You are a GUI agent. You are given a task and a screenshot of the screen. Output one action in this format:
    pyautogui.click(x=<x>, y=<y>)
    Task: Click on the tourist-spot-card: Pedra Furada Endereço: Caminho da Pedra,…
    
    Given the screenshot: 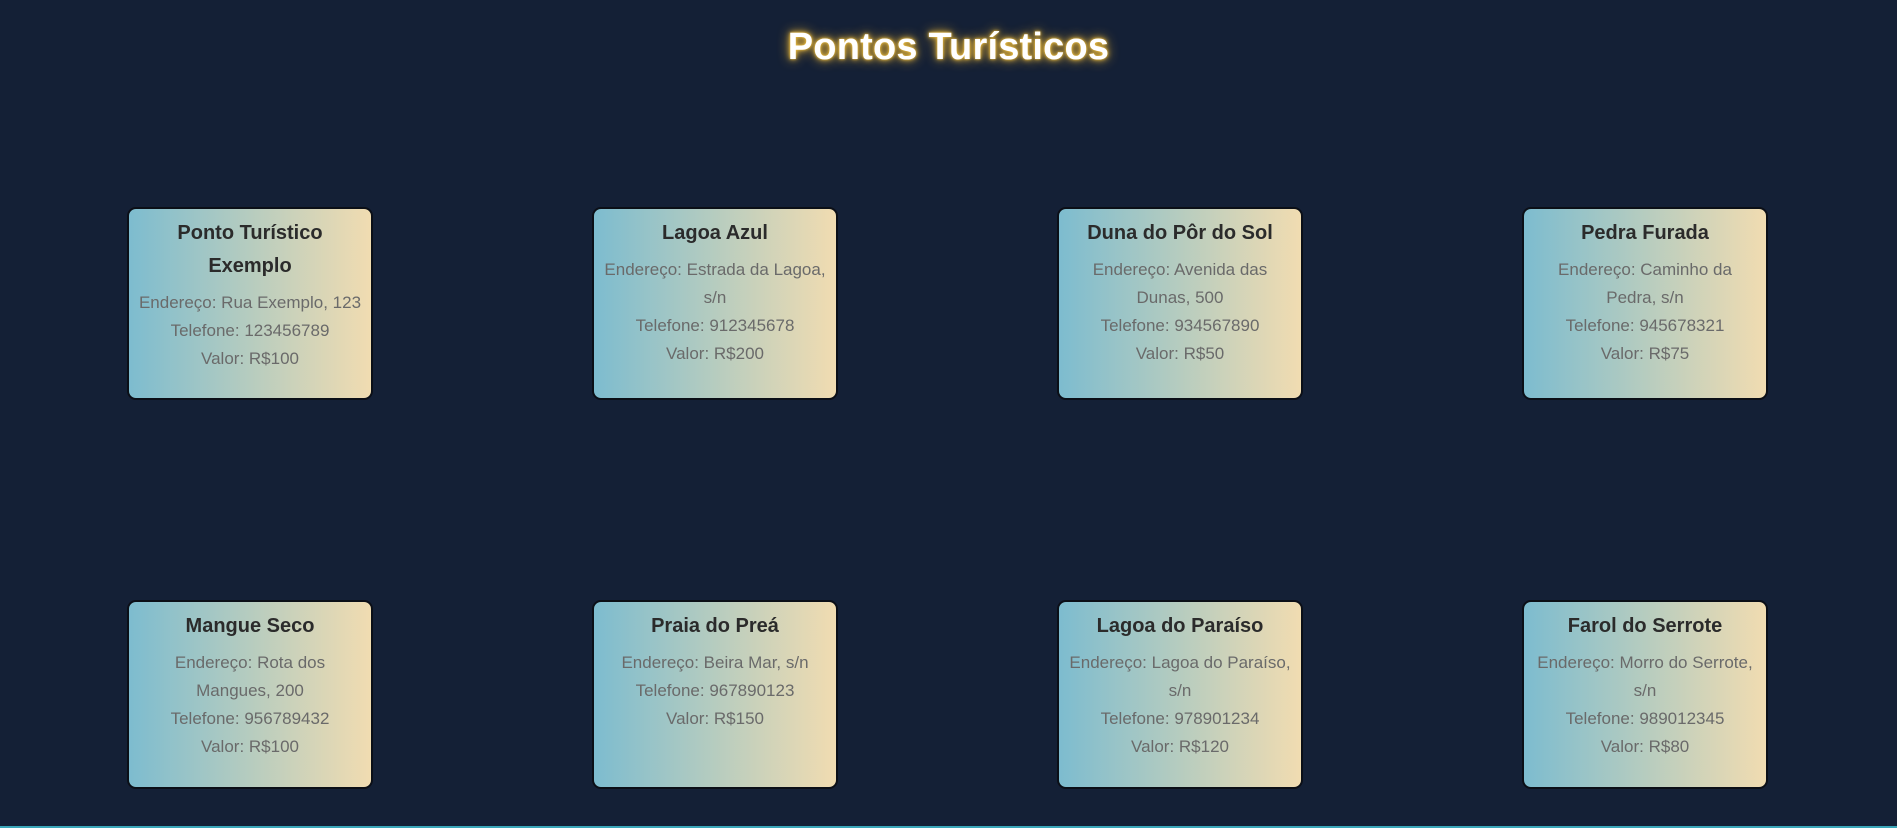 What is the action you would take?
    pyautogui.click(x=1645, y=303)
    